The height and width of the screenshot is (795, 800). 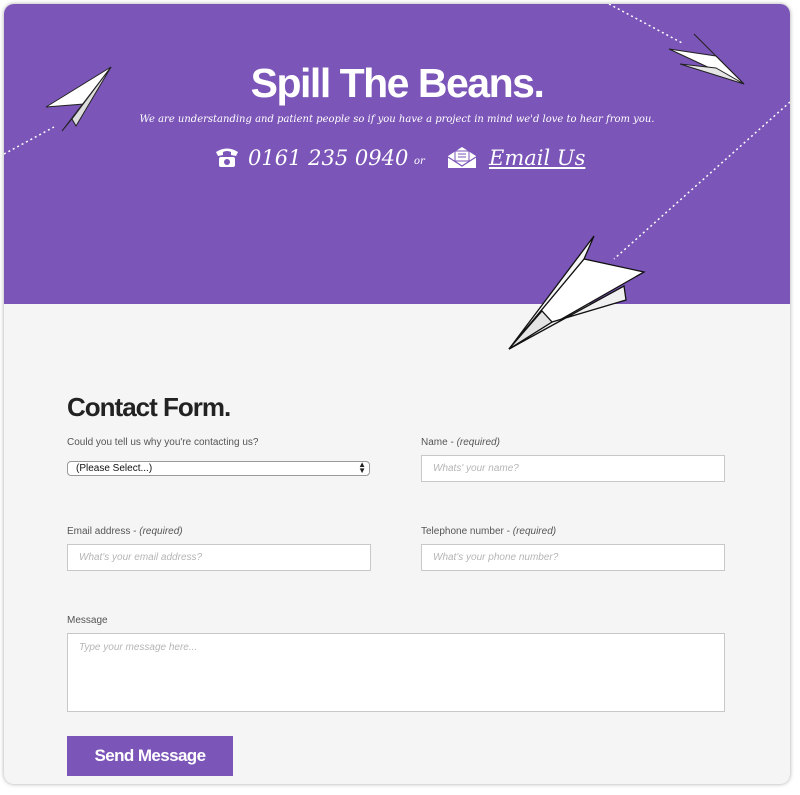 I want to click on phone-icon, so click(x=227, y=157).